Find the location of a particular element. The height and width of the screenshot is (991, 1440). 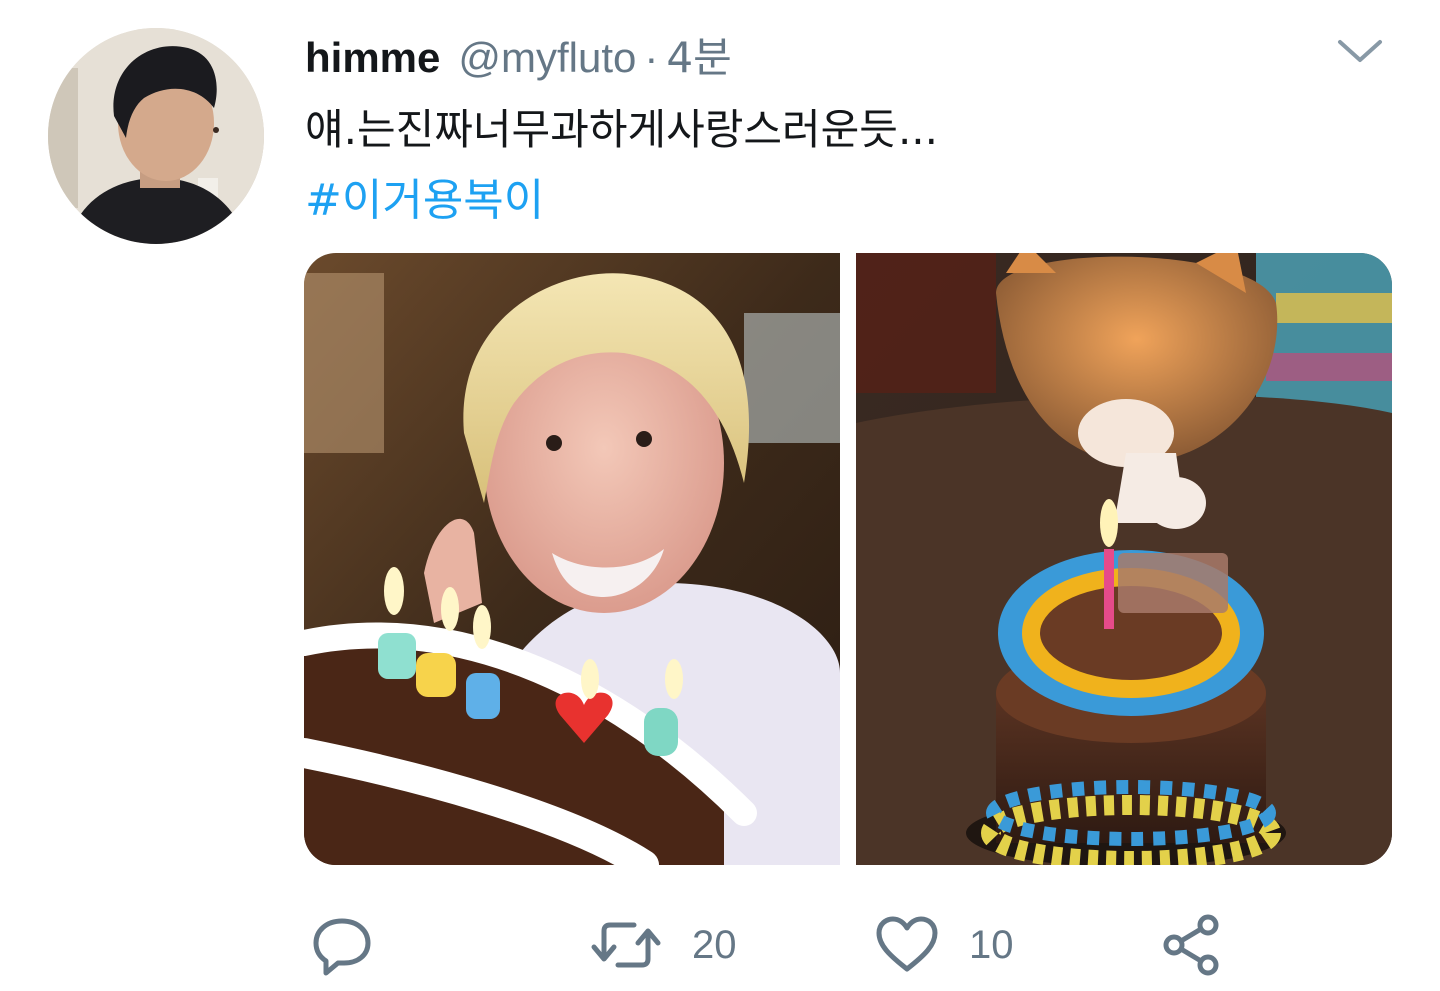

display-name: himme is located at coordinates (372, 58).